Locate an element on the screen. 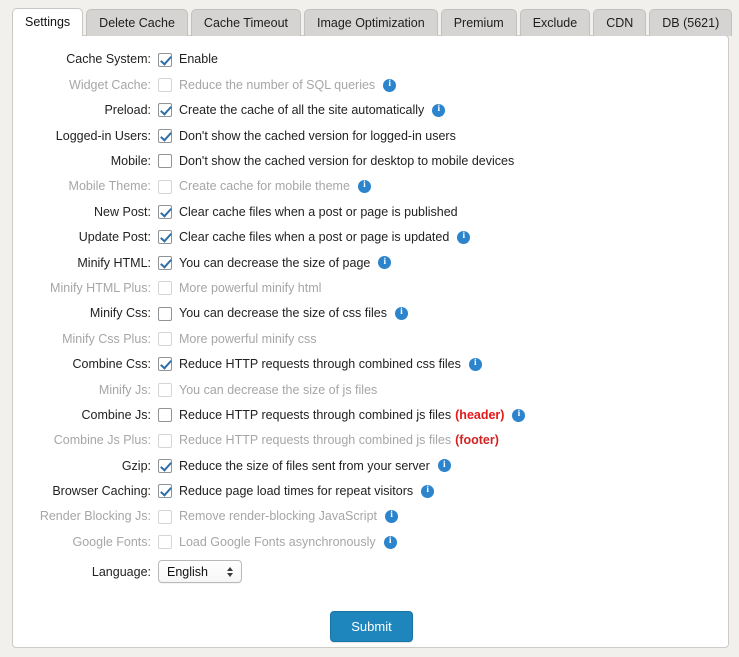 The height and width of the screenshot is (657, 739). setting-label-language: Language: is located at coordinates (121, 571).